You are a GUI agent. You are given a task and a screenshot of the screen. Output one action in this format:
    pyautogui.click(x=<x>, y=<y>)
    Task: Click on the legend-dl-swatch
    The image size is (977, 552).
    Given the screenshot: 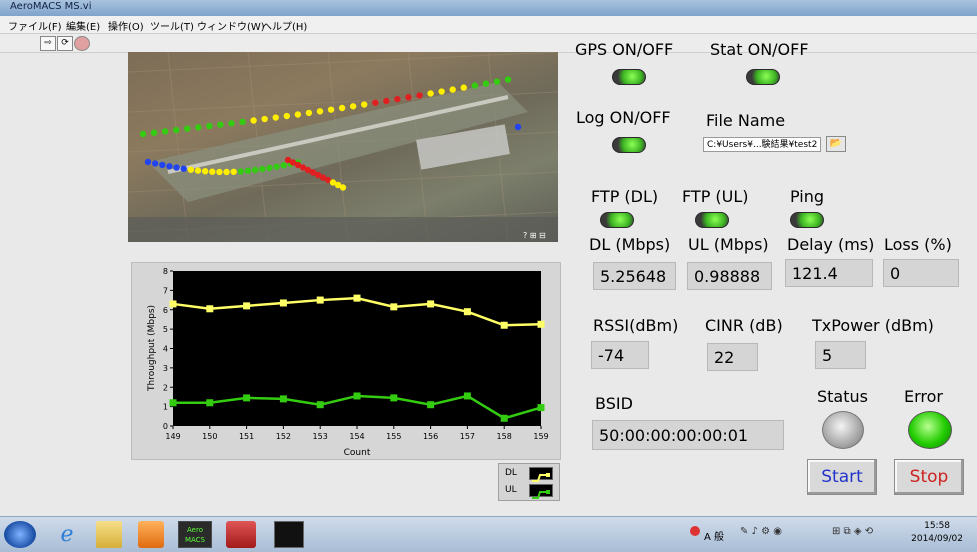 What is the action you would take?
    pyautogui.click(x=541, y=474)
    